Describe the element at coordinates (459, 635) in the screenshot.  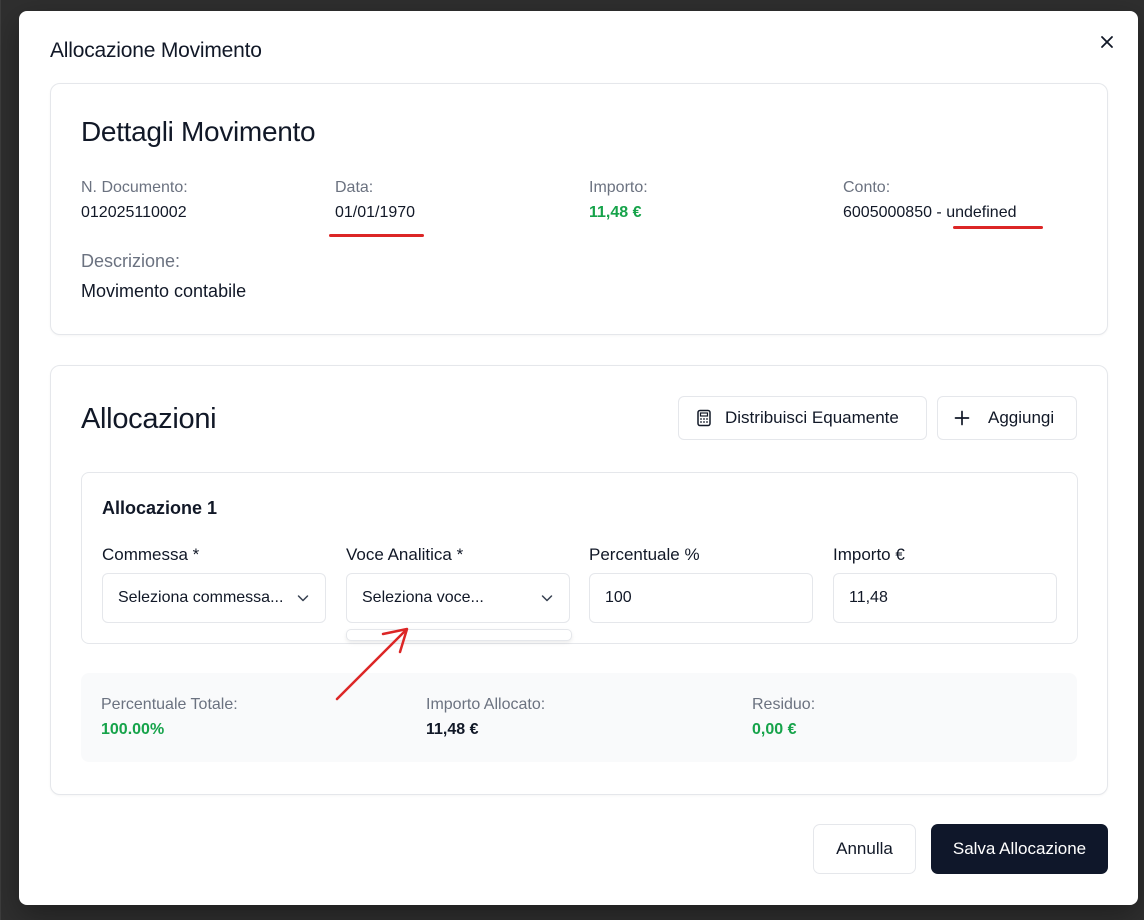
I see `voce-analitica-dropdown-empty` at that location.